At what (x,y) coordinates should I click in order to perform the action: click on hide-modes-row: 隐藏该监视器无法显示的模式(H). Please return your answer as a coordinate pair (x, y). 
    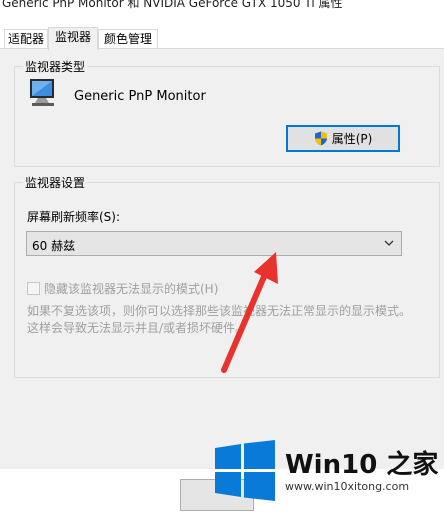
    Looking at the image, I should click on (122, 288).